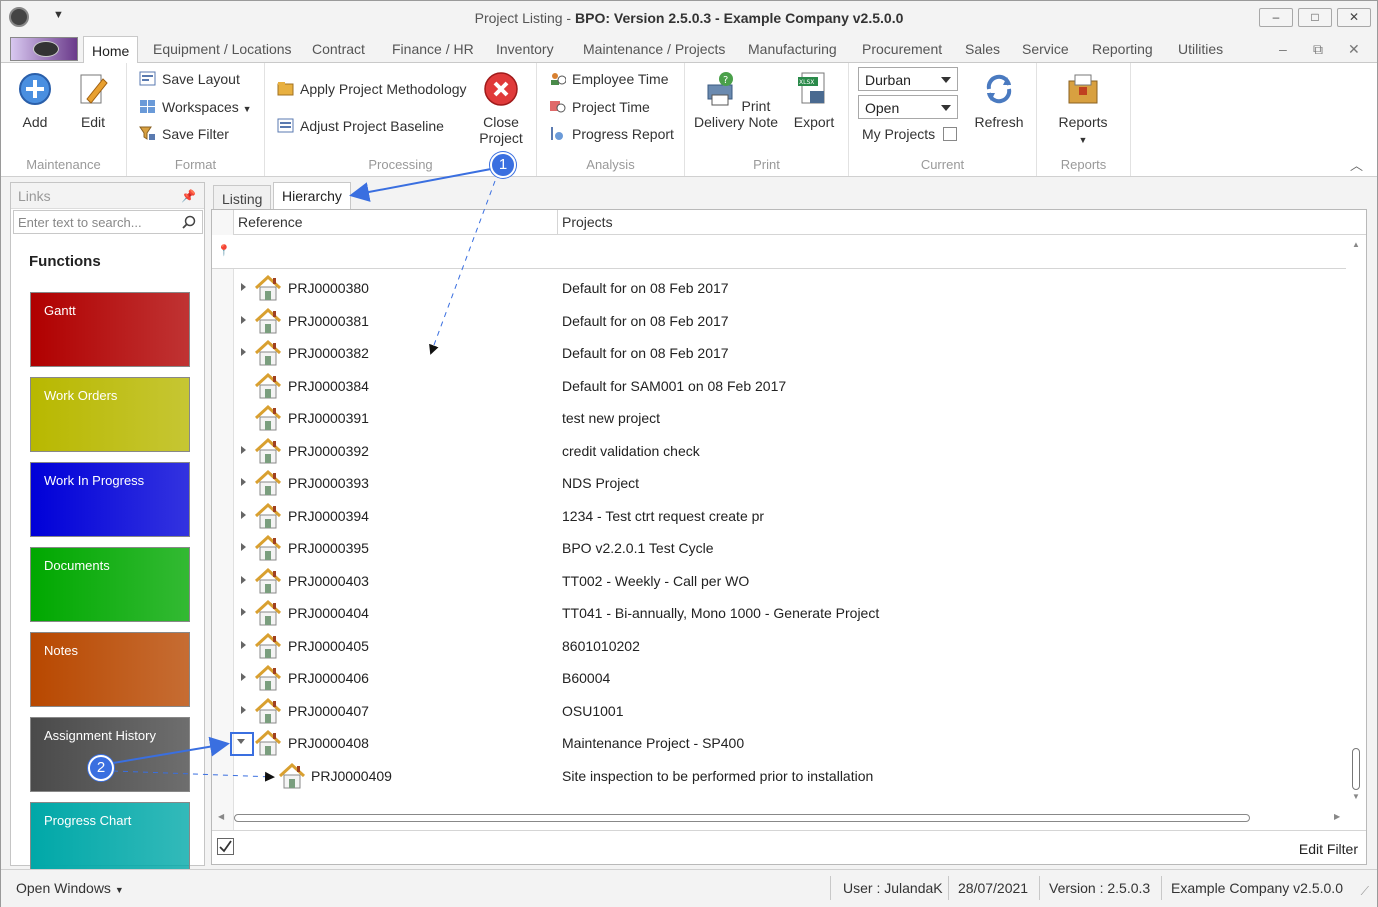 The image size is (1378, 907). Describe the element at coordinates (1356, 244) in the screenshot. I see `scroll-up-icon: ▲` at that location.